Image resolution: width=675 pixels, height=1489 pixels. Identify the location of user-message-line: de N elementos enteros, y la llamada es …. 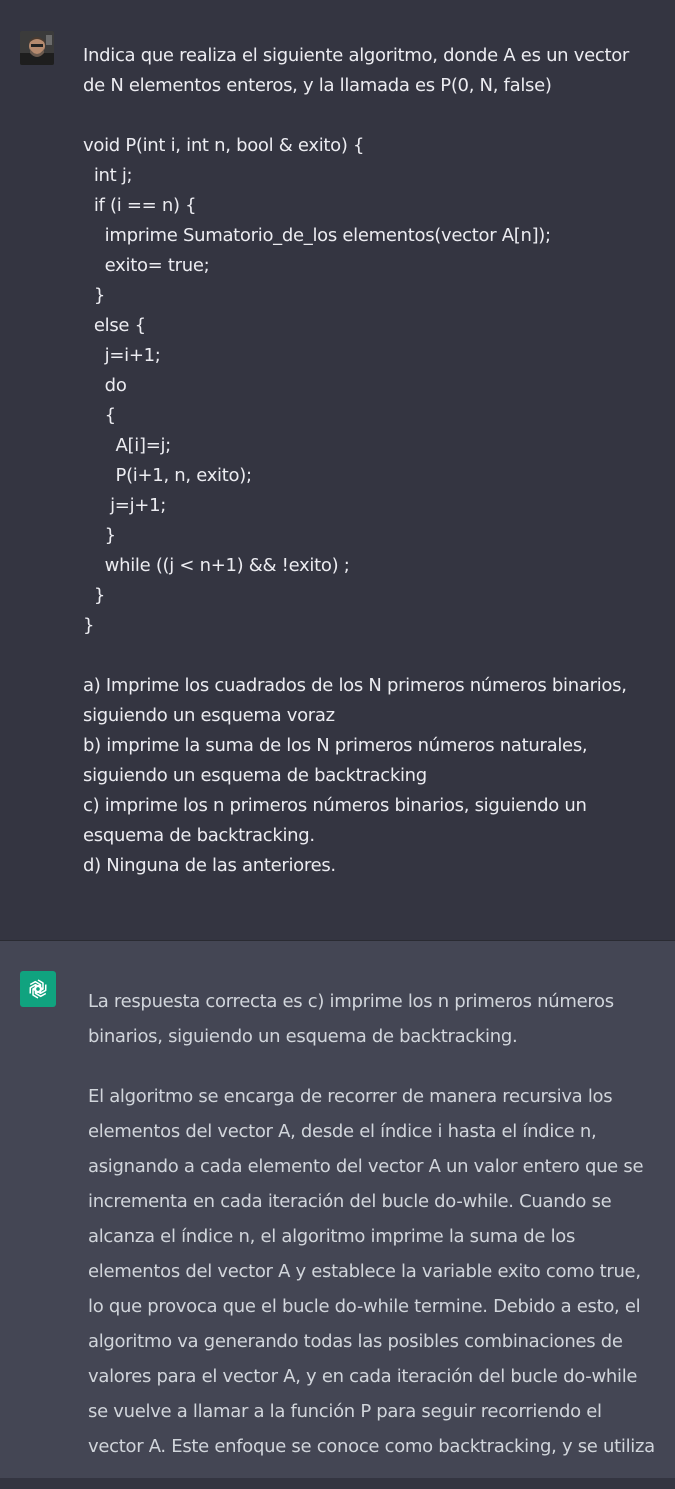
(317, 85).